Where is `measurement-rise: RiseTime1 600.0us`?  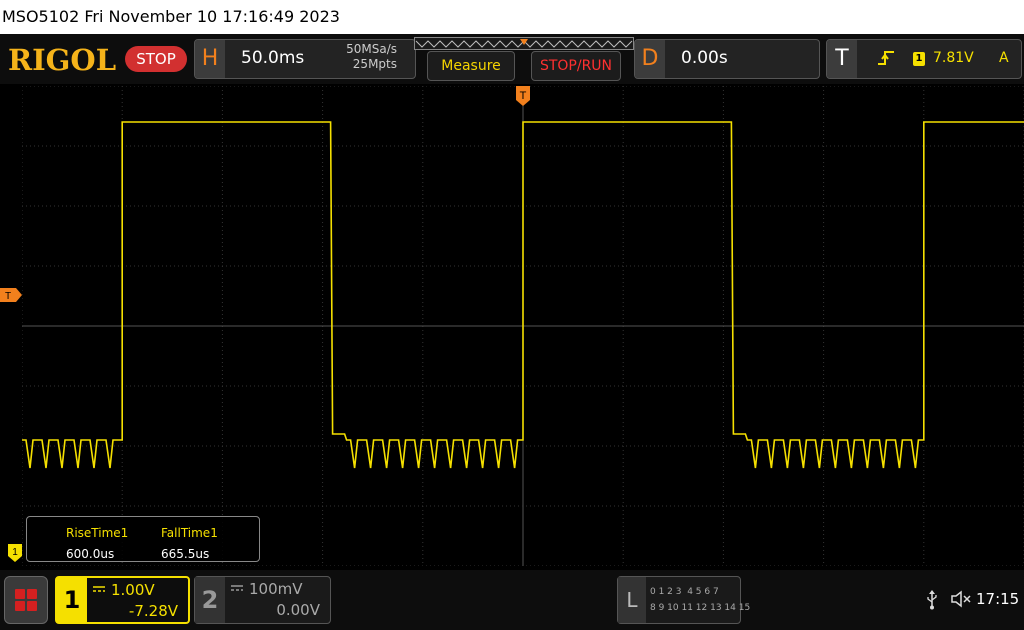
measurement-rise: RiseTime1 600.0us is located at coordinates (97, 544).